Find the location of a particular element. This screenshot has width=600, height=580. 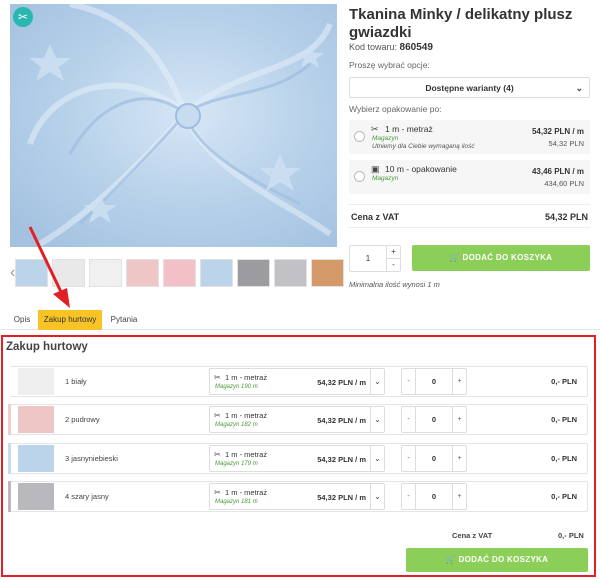

wholesale-vat-label: Cena z VAT is located at coordinates (472, 535).